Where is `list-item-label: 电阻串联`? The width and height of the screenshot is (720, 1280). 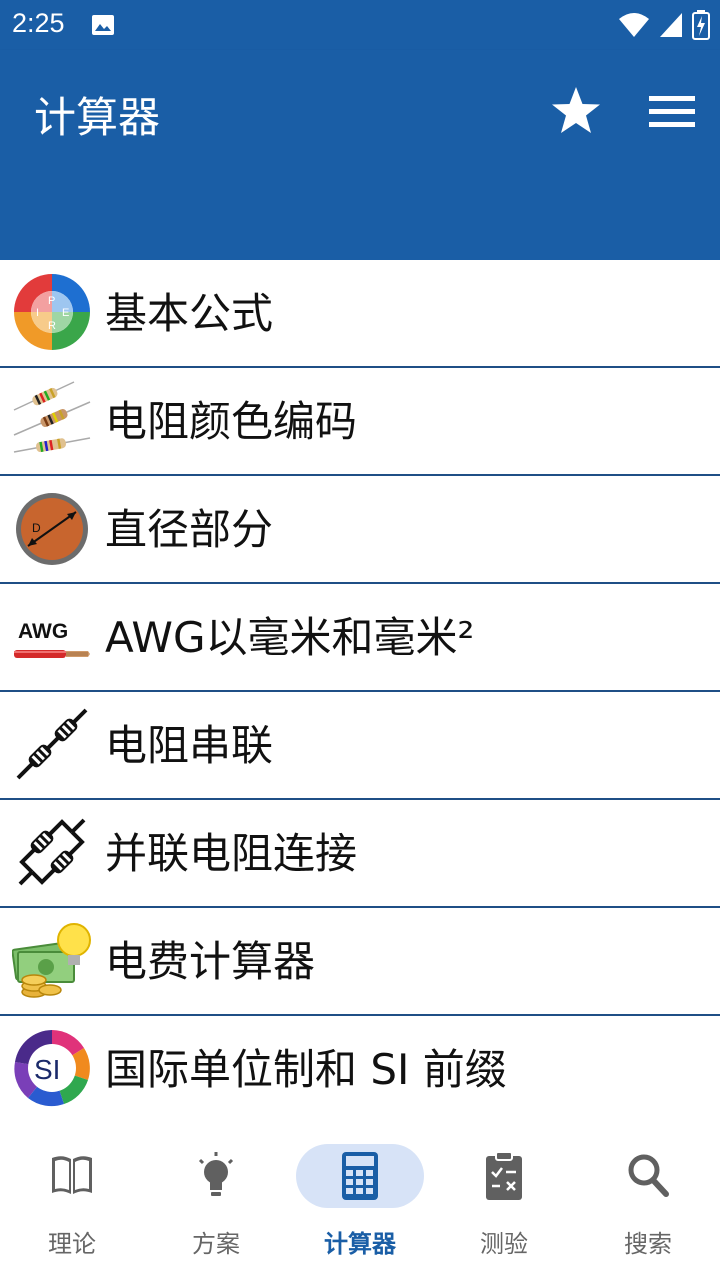
list-item-label: 电阻串联 is located at coordinates (189, 745).